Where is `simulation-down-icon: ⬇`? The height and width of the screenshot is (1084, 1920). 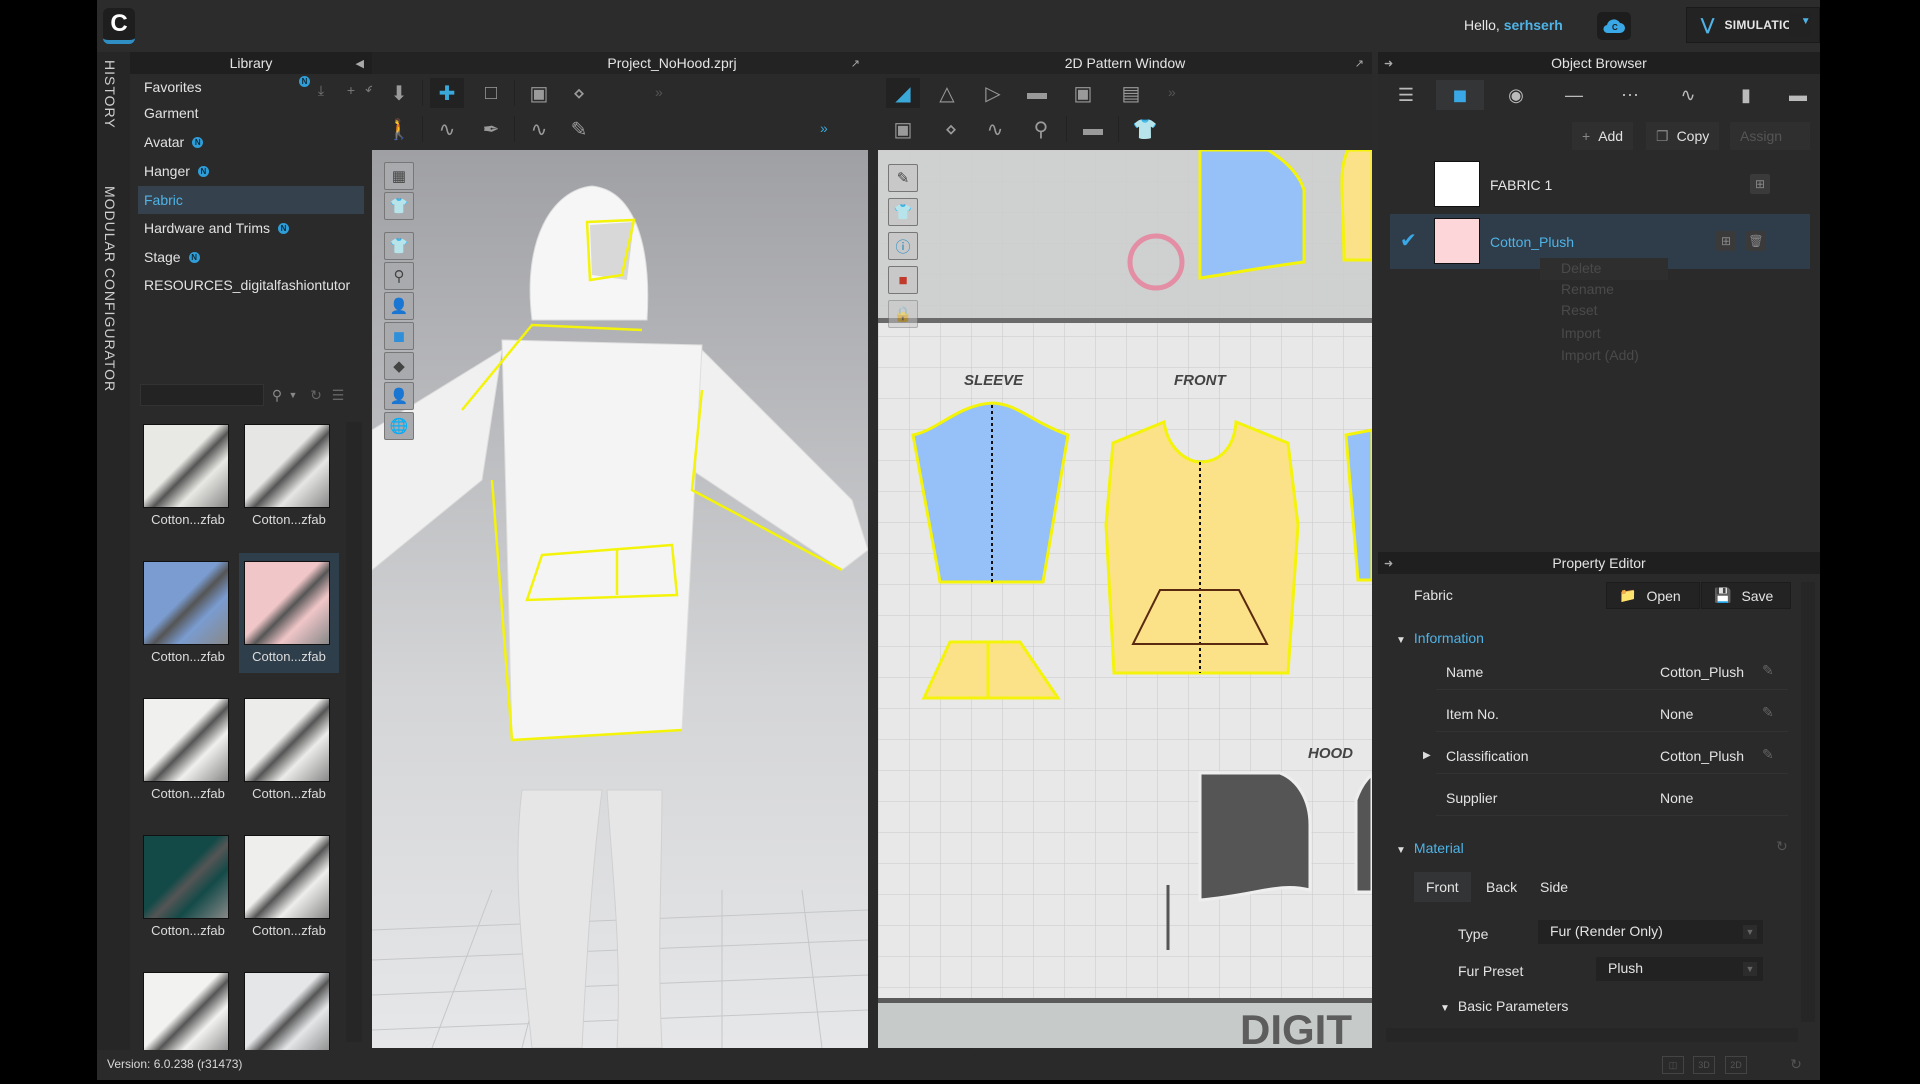
simulation-down-icon: ⬇ is located at coordinates (399, 93).